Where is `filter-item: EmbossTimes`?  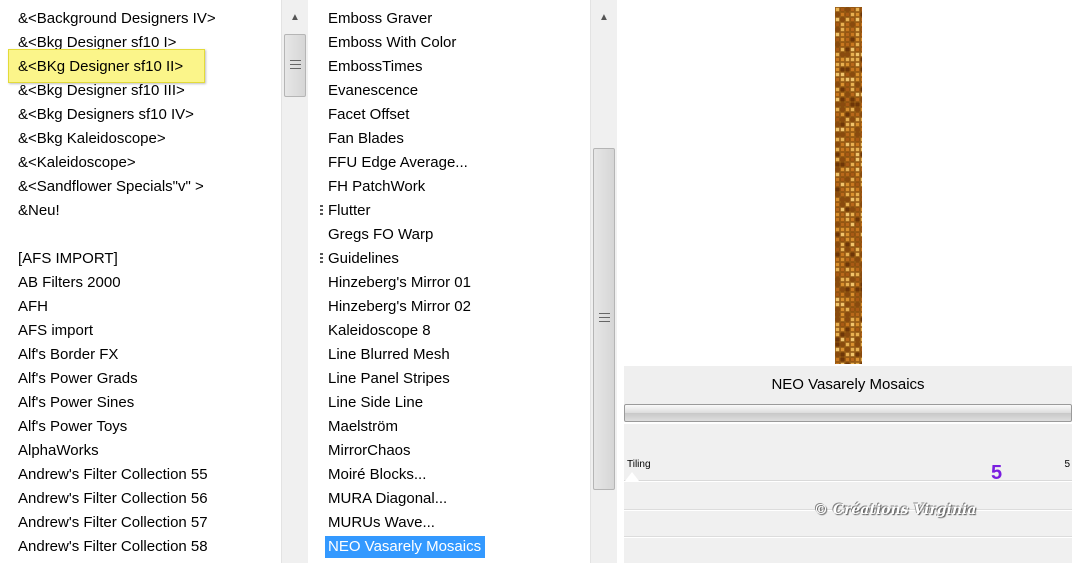
filter-item: EmbossTimes is located at coordinates (449, 67).